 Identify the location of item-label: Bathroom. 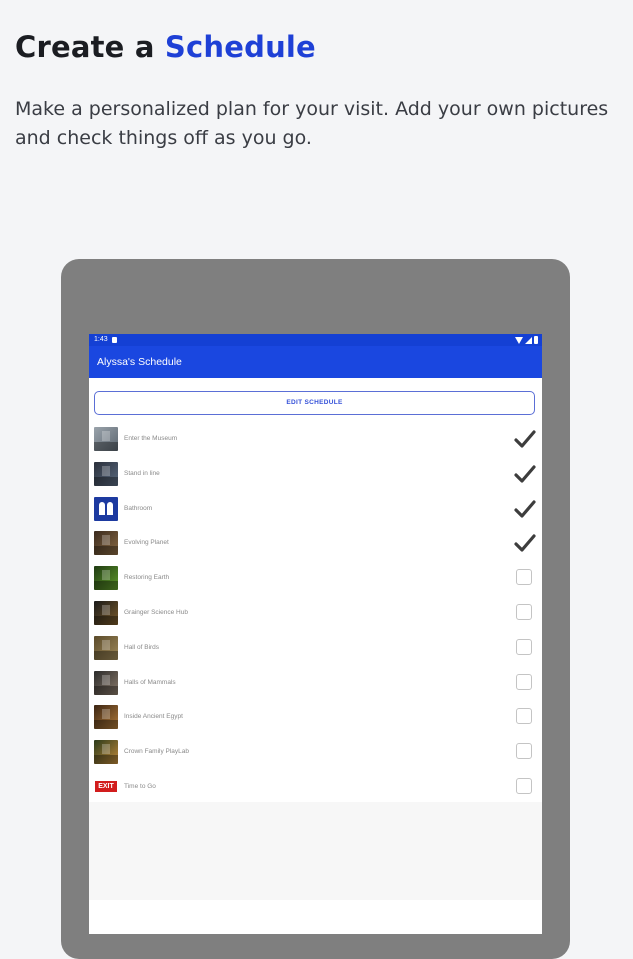
(138, 508).